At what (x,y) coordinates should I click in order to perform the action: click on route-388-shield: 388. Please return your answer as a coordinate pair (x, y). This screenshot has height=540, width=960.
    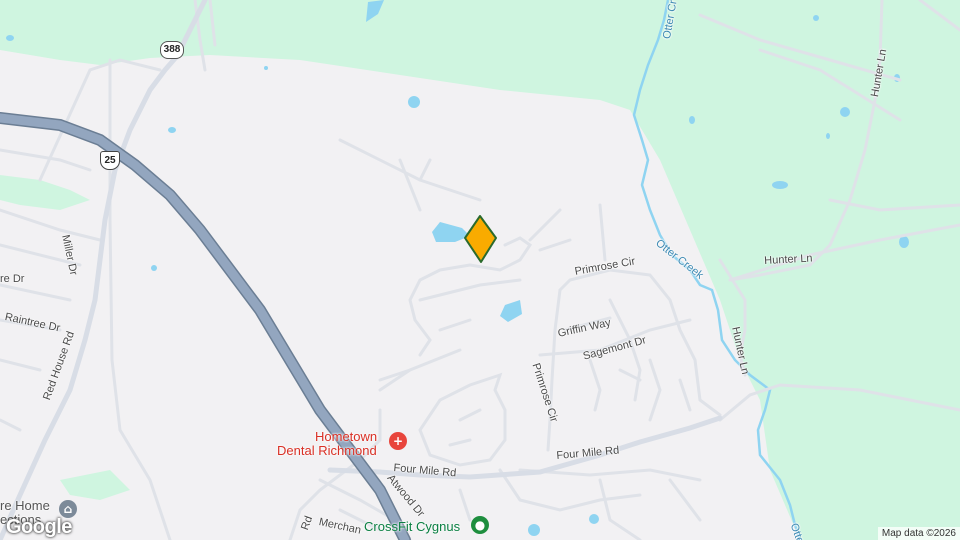
    Looking at the image, I should click on (172, 50).